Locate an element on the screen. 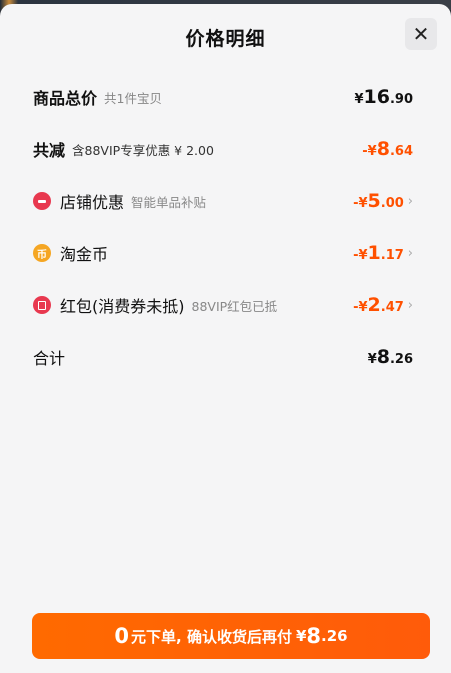 This screenshot has width=451, height=673. row-total-discount: 共减 含88VIP专享优惠 ¥ 2.00 -¥ 8 .64 is located at coordinates (223, 149).